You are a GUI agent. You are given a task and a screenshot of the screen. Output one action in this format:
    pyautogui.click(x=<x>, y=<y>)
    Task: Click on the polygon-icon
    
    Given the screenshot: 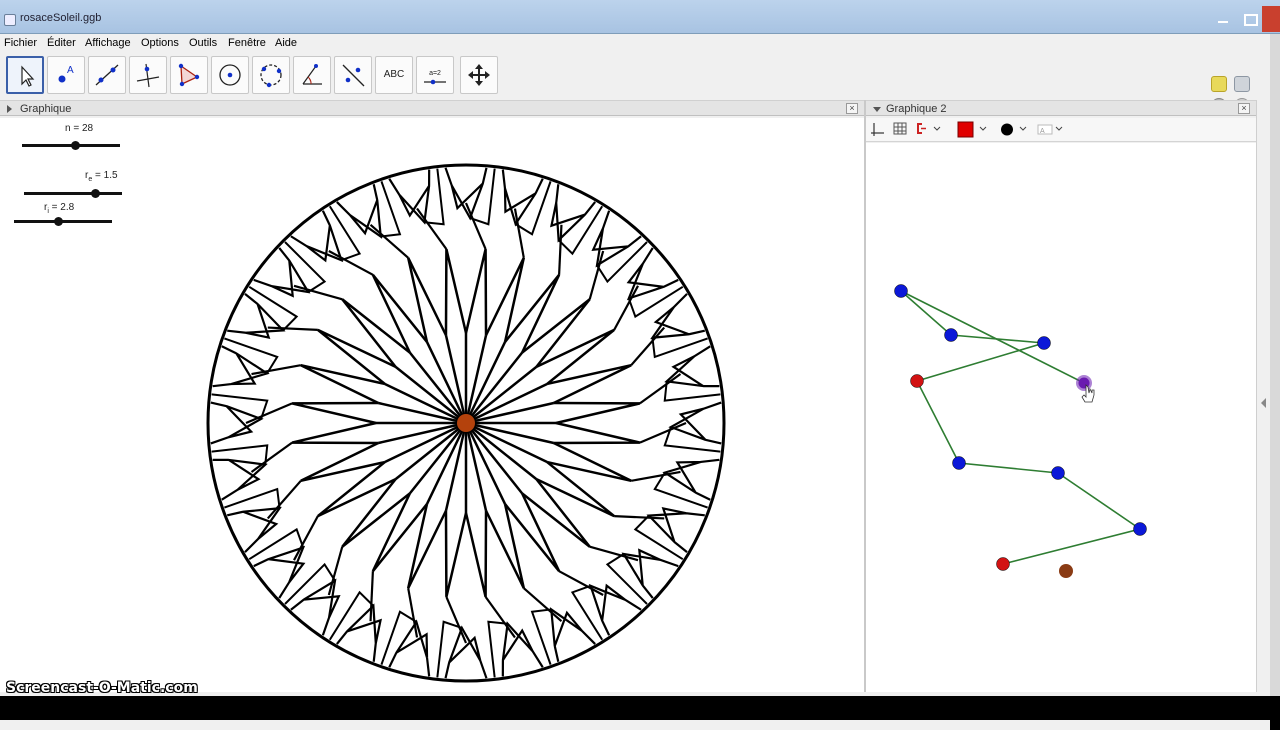 What is the action you would take?
    pyautogui.click(x=189, y=75)
    